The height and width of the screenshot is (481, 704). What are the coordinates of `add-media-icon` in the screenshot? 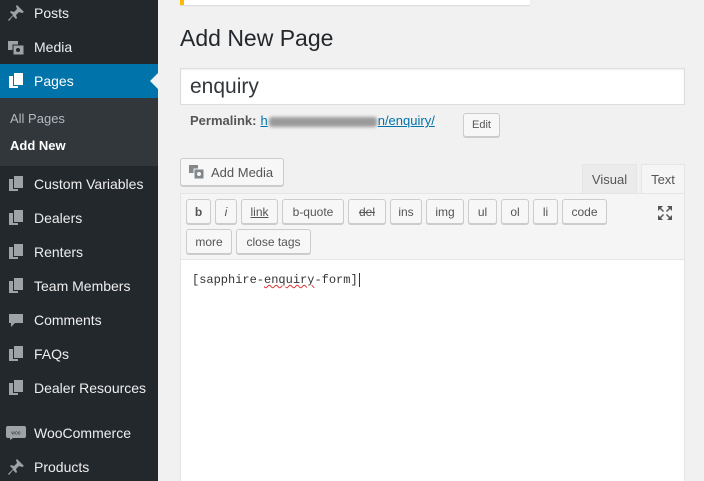 It's located at (197, 172).